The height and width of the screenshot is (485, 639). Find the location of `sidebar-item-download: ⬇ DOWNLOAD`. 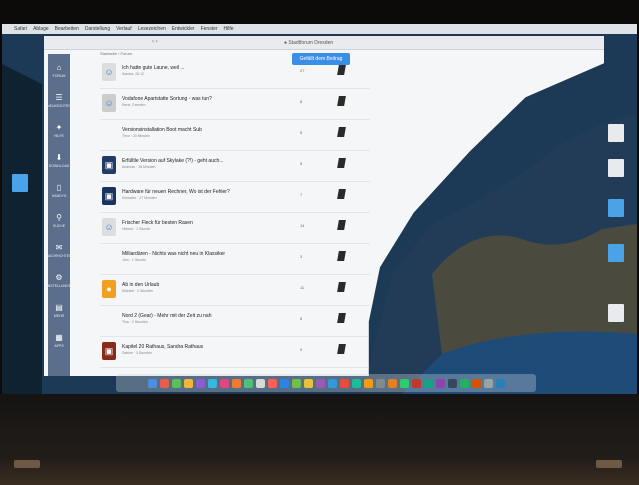

sidebar-item-download: ⬇ DOWNLOAD is located at coordinates (59, 160).